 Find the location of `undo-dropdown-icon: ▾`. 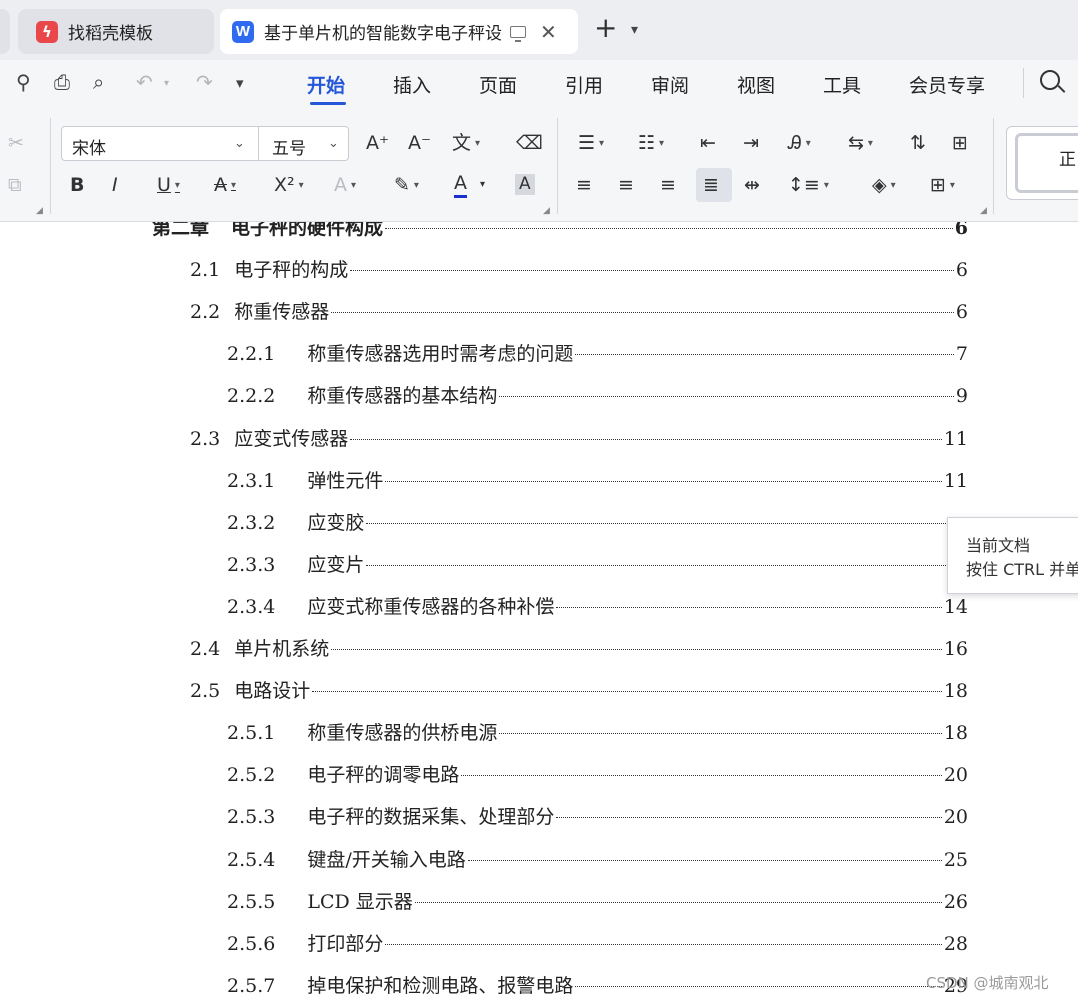

undo-dropdown-icon: ▾ is located at coordinates (166, 83).